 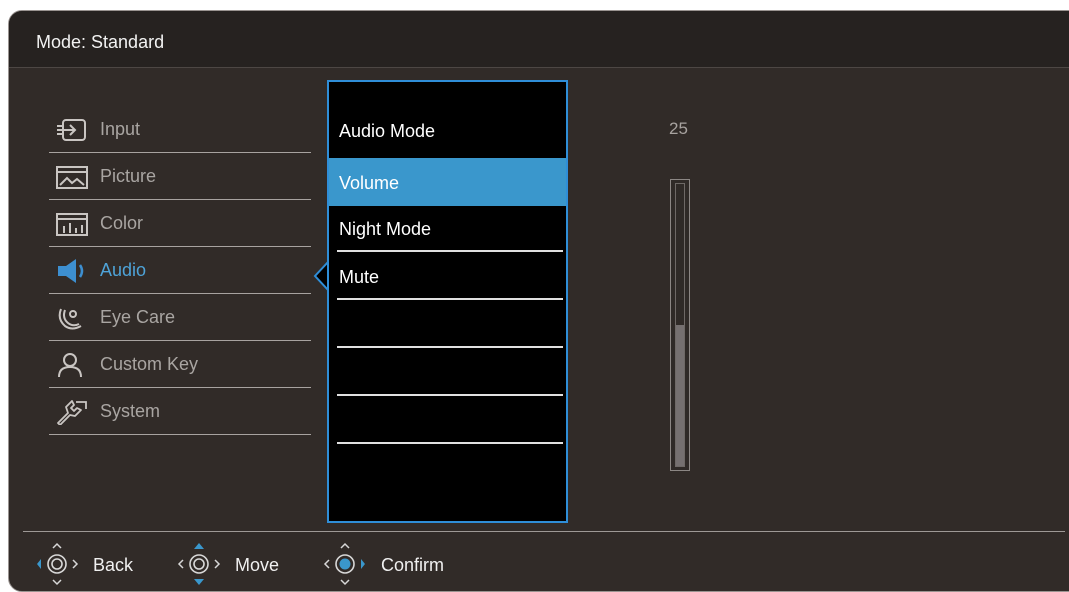 I want to click on menu-item-input: Input, so click(x=180, y=130).